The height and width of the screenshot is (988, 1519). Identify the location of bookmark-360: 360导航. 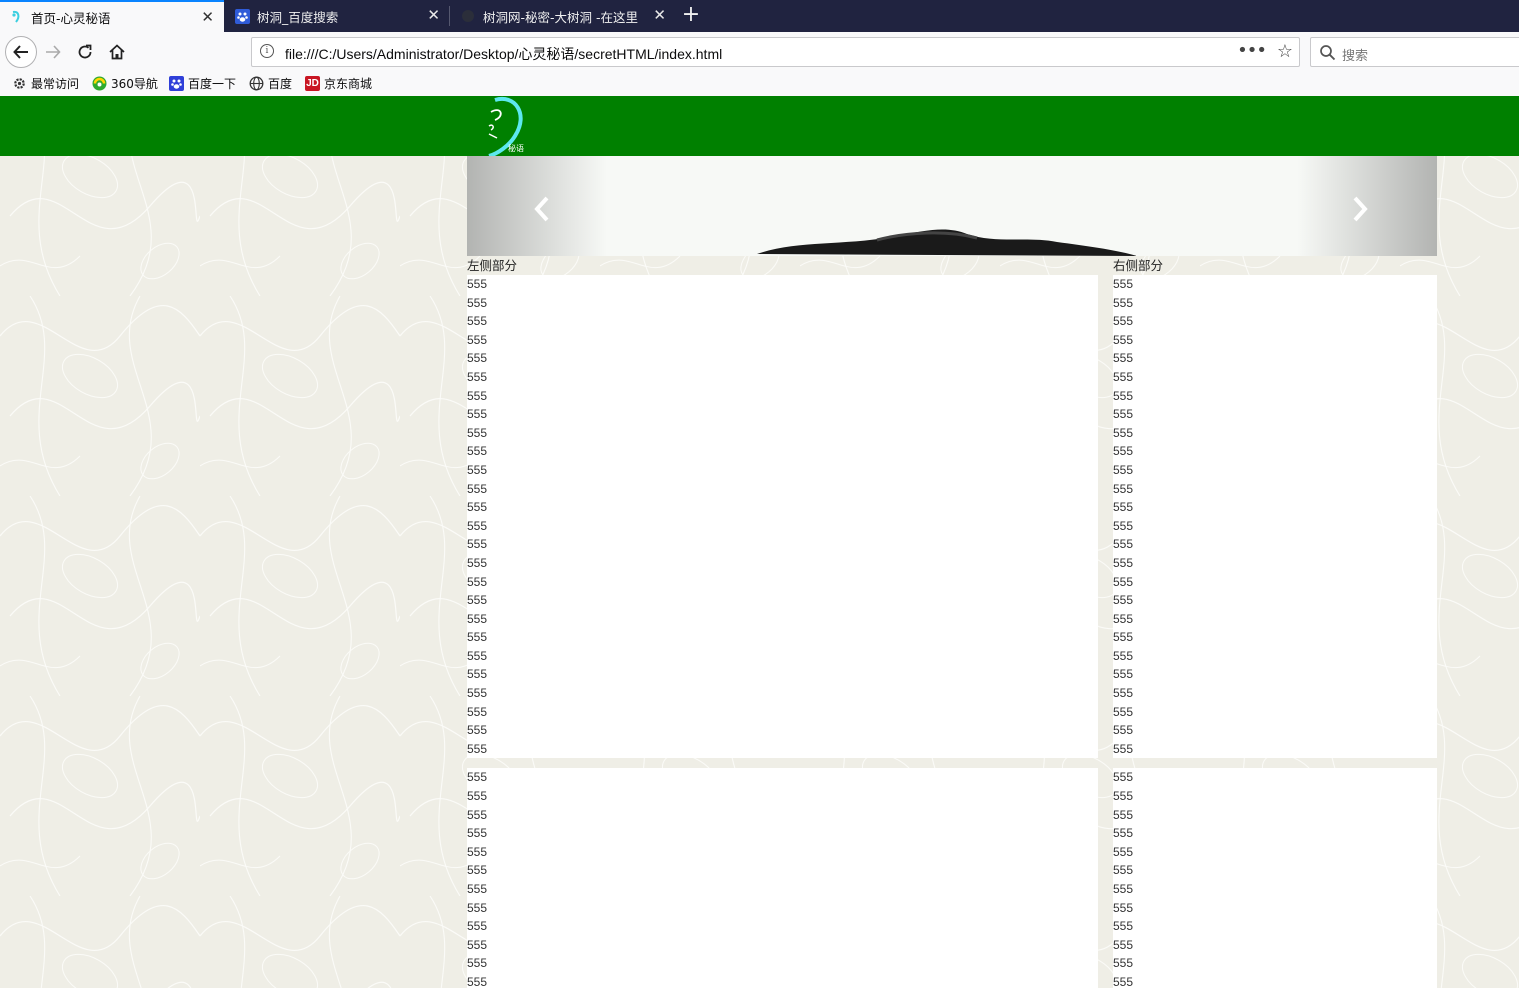
(125, 83).